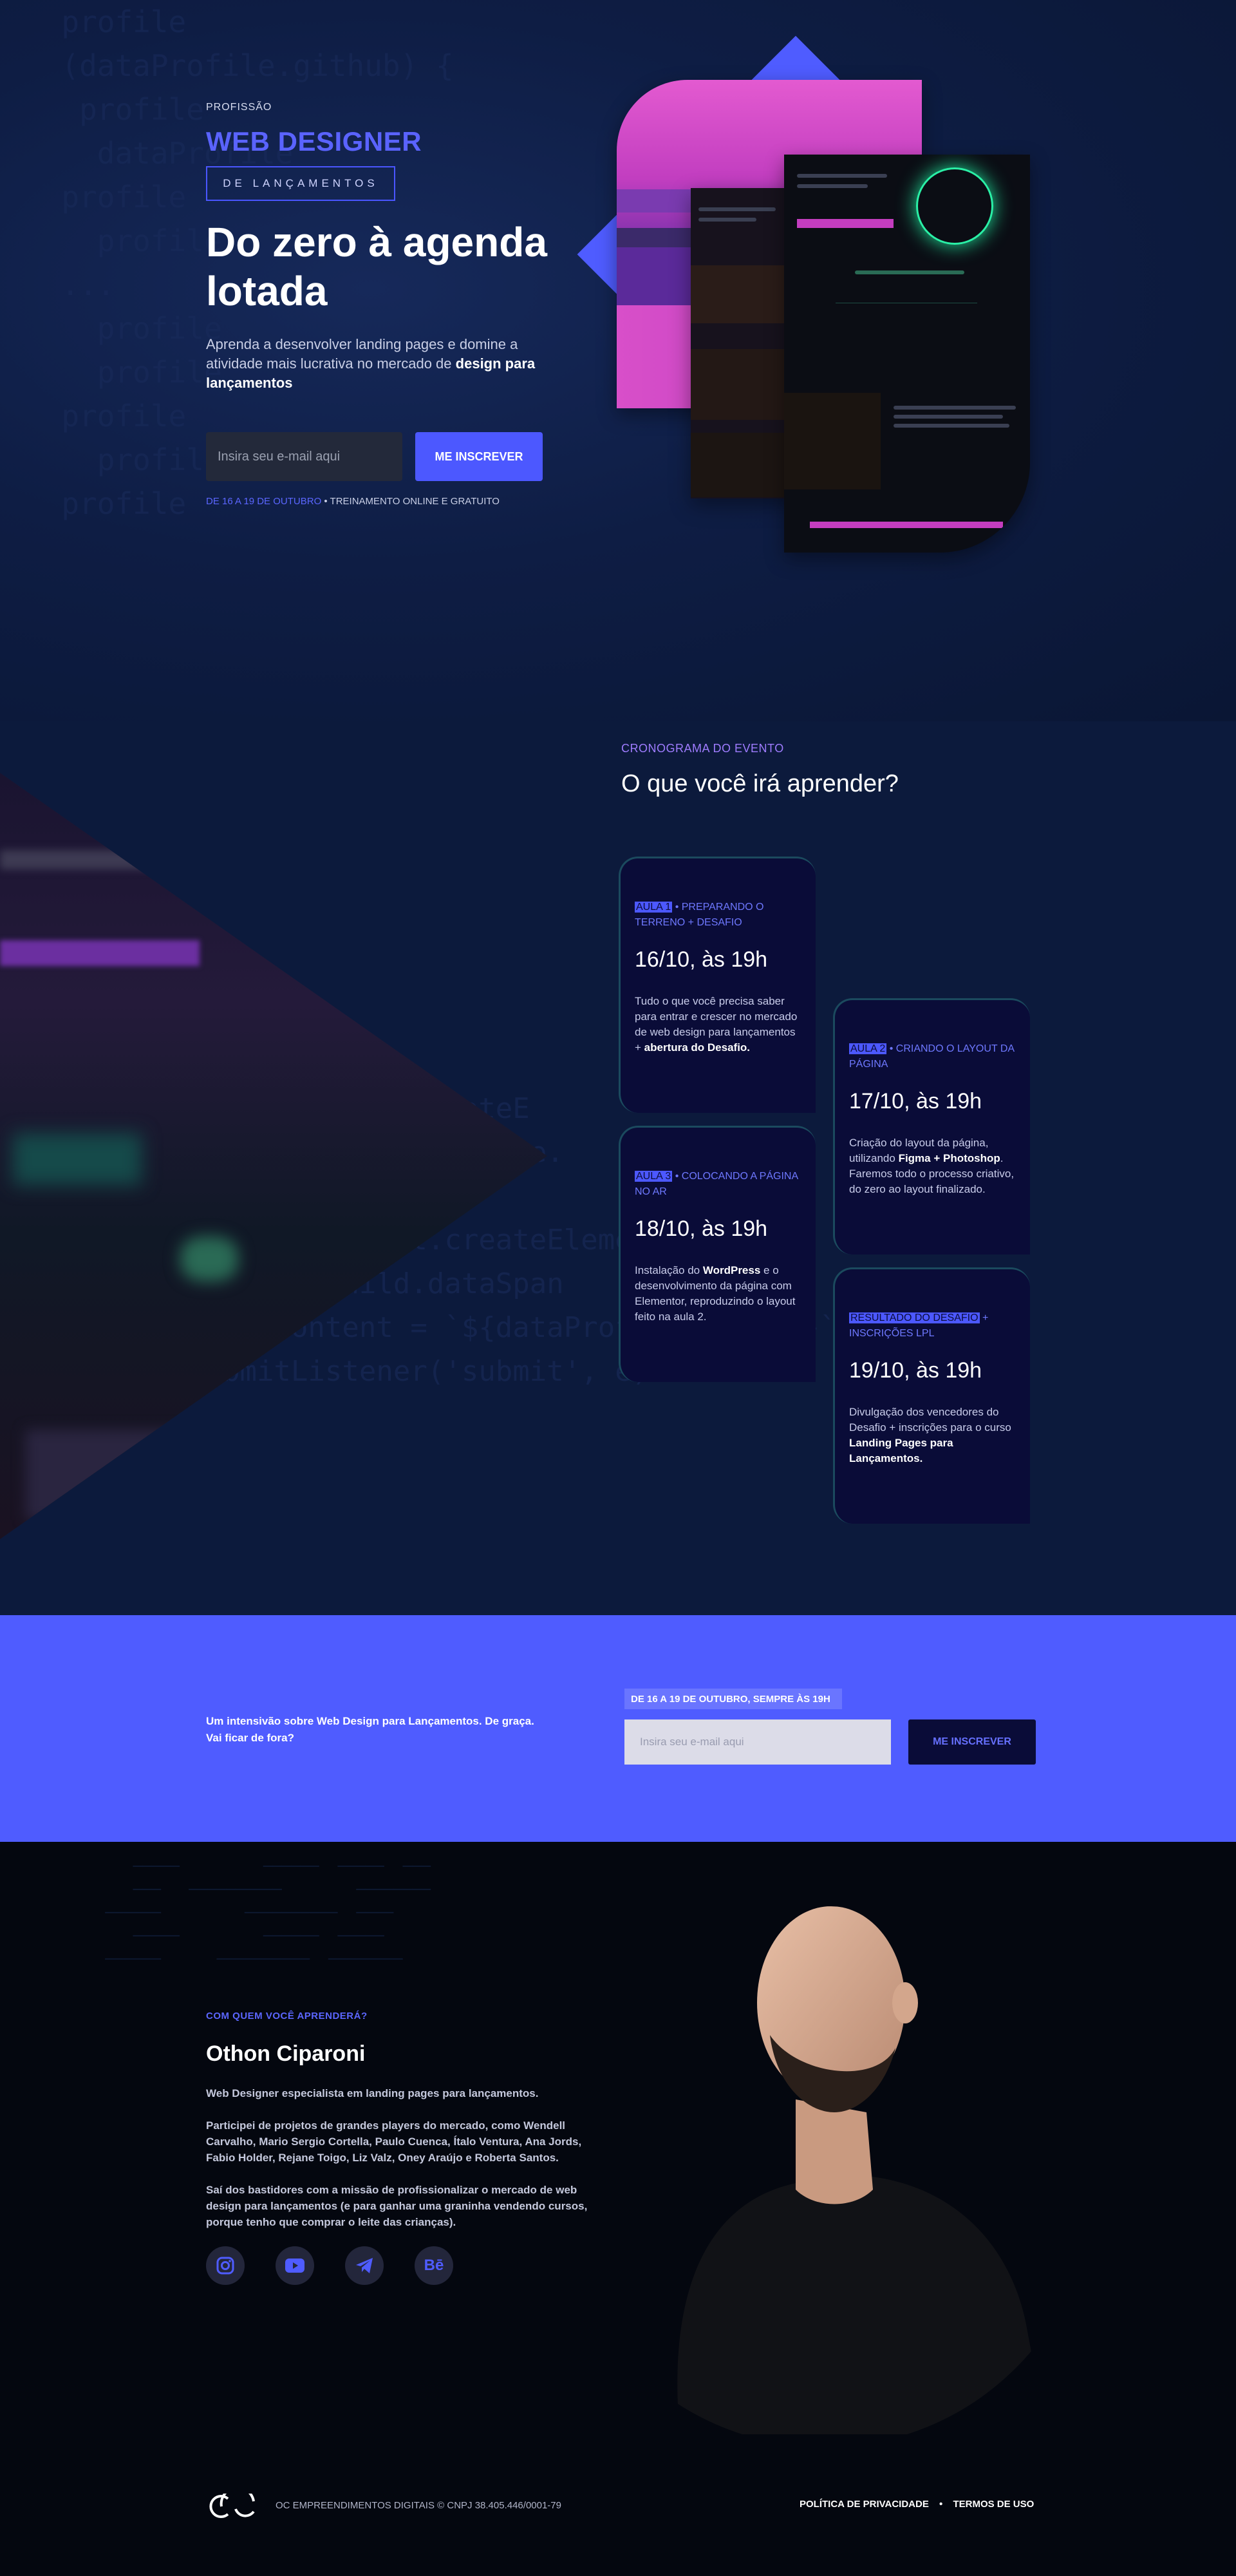  I want to click on telegram-icon, so click(364, 2265).